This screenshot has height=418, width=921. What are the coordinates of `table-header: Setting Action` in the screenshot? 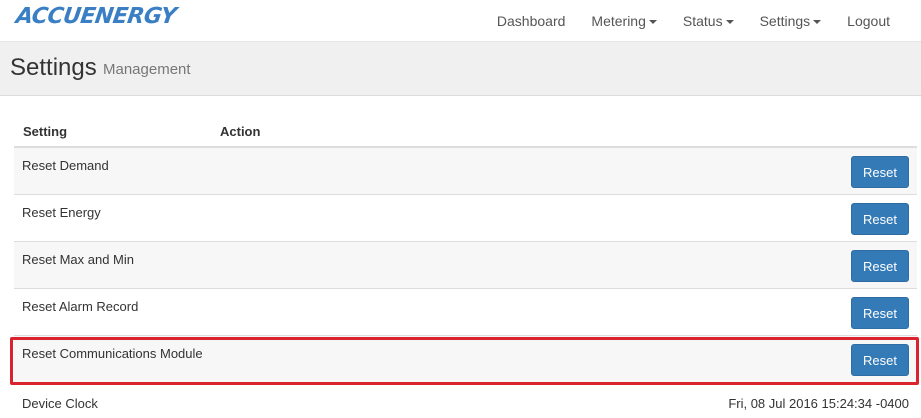 It's located at (465, 132).